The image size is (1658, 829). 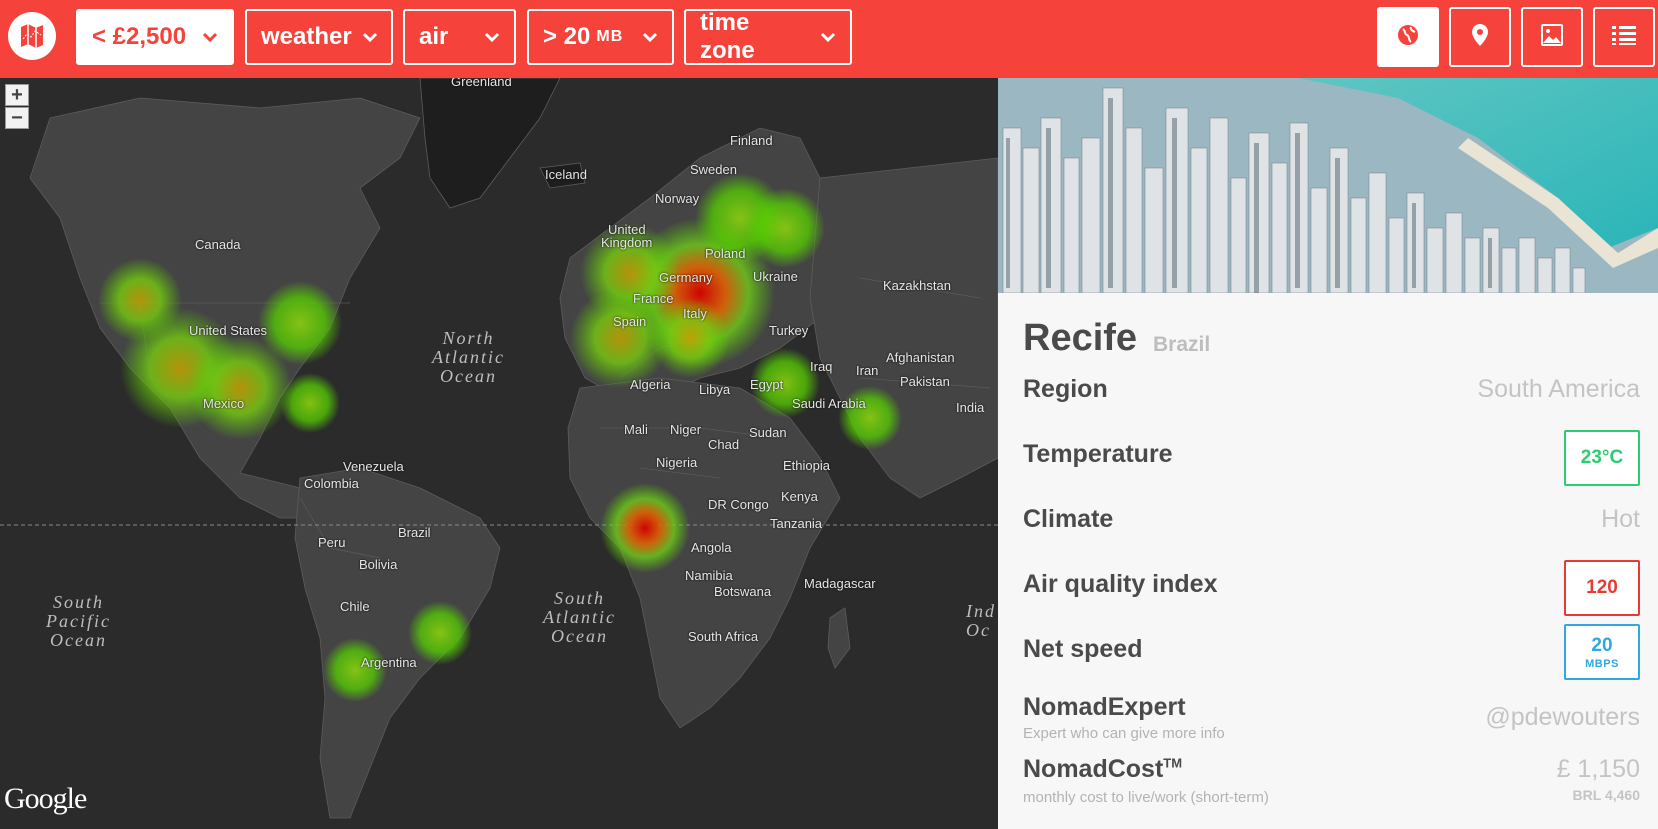 What do you see at coordinates (775, 276) in the screenshot?
I see `map-label: Ukraine` at bounding box center [775, 276].